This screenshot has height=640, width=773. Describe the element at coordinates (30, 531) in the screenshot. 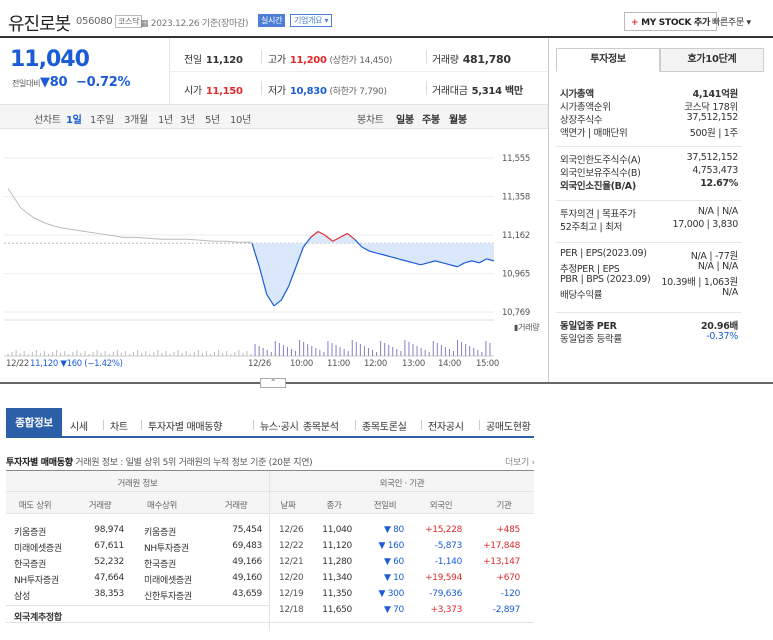

I see `seller-name: 키움증권` at that location.